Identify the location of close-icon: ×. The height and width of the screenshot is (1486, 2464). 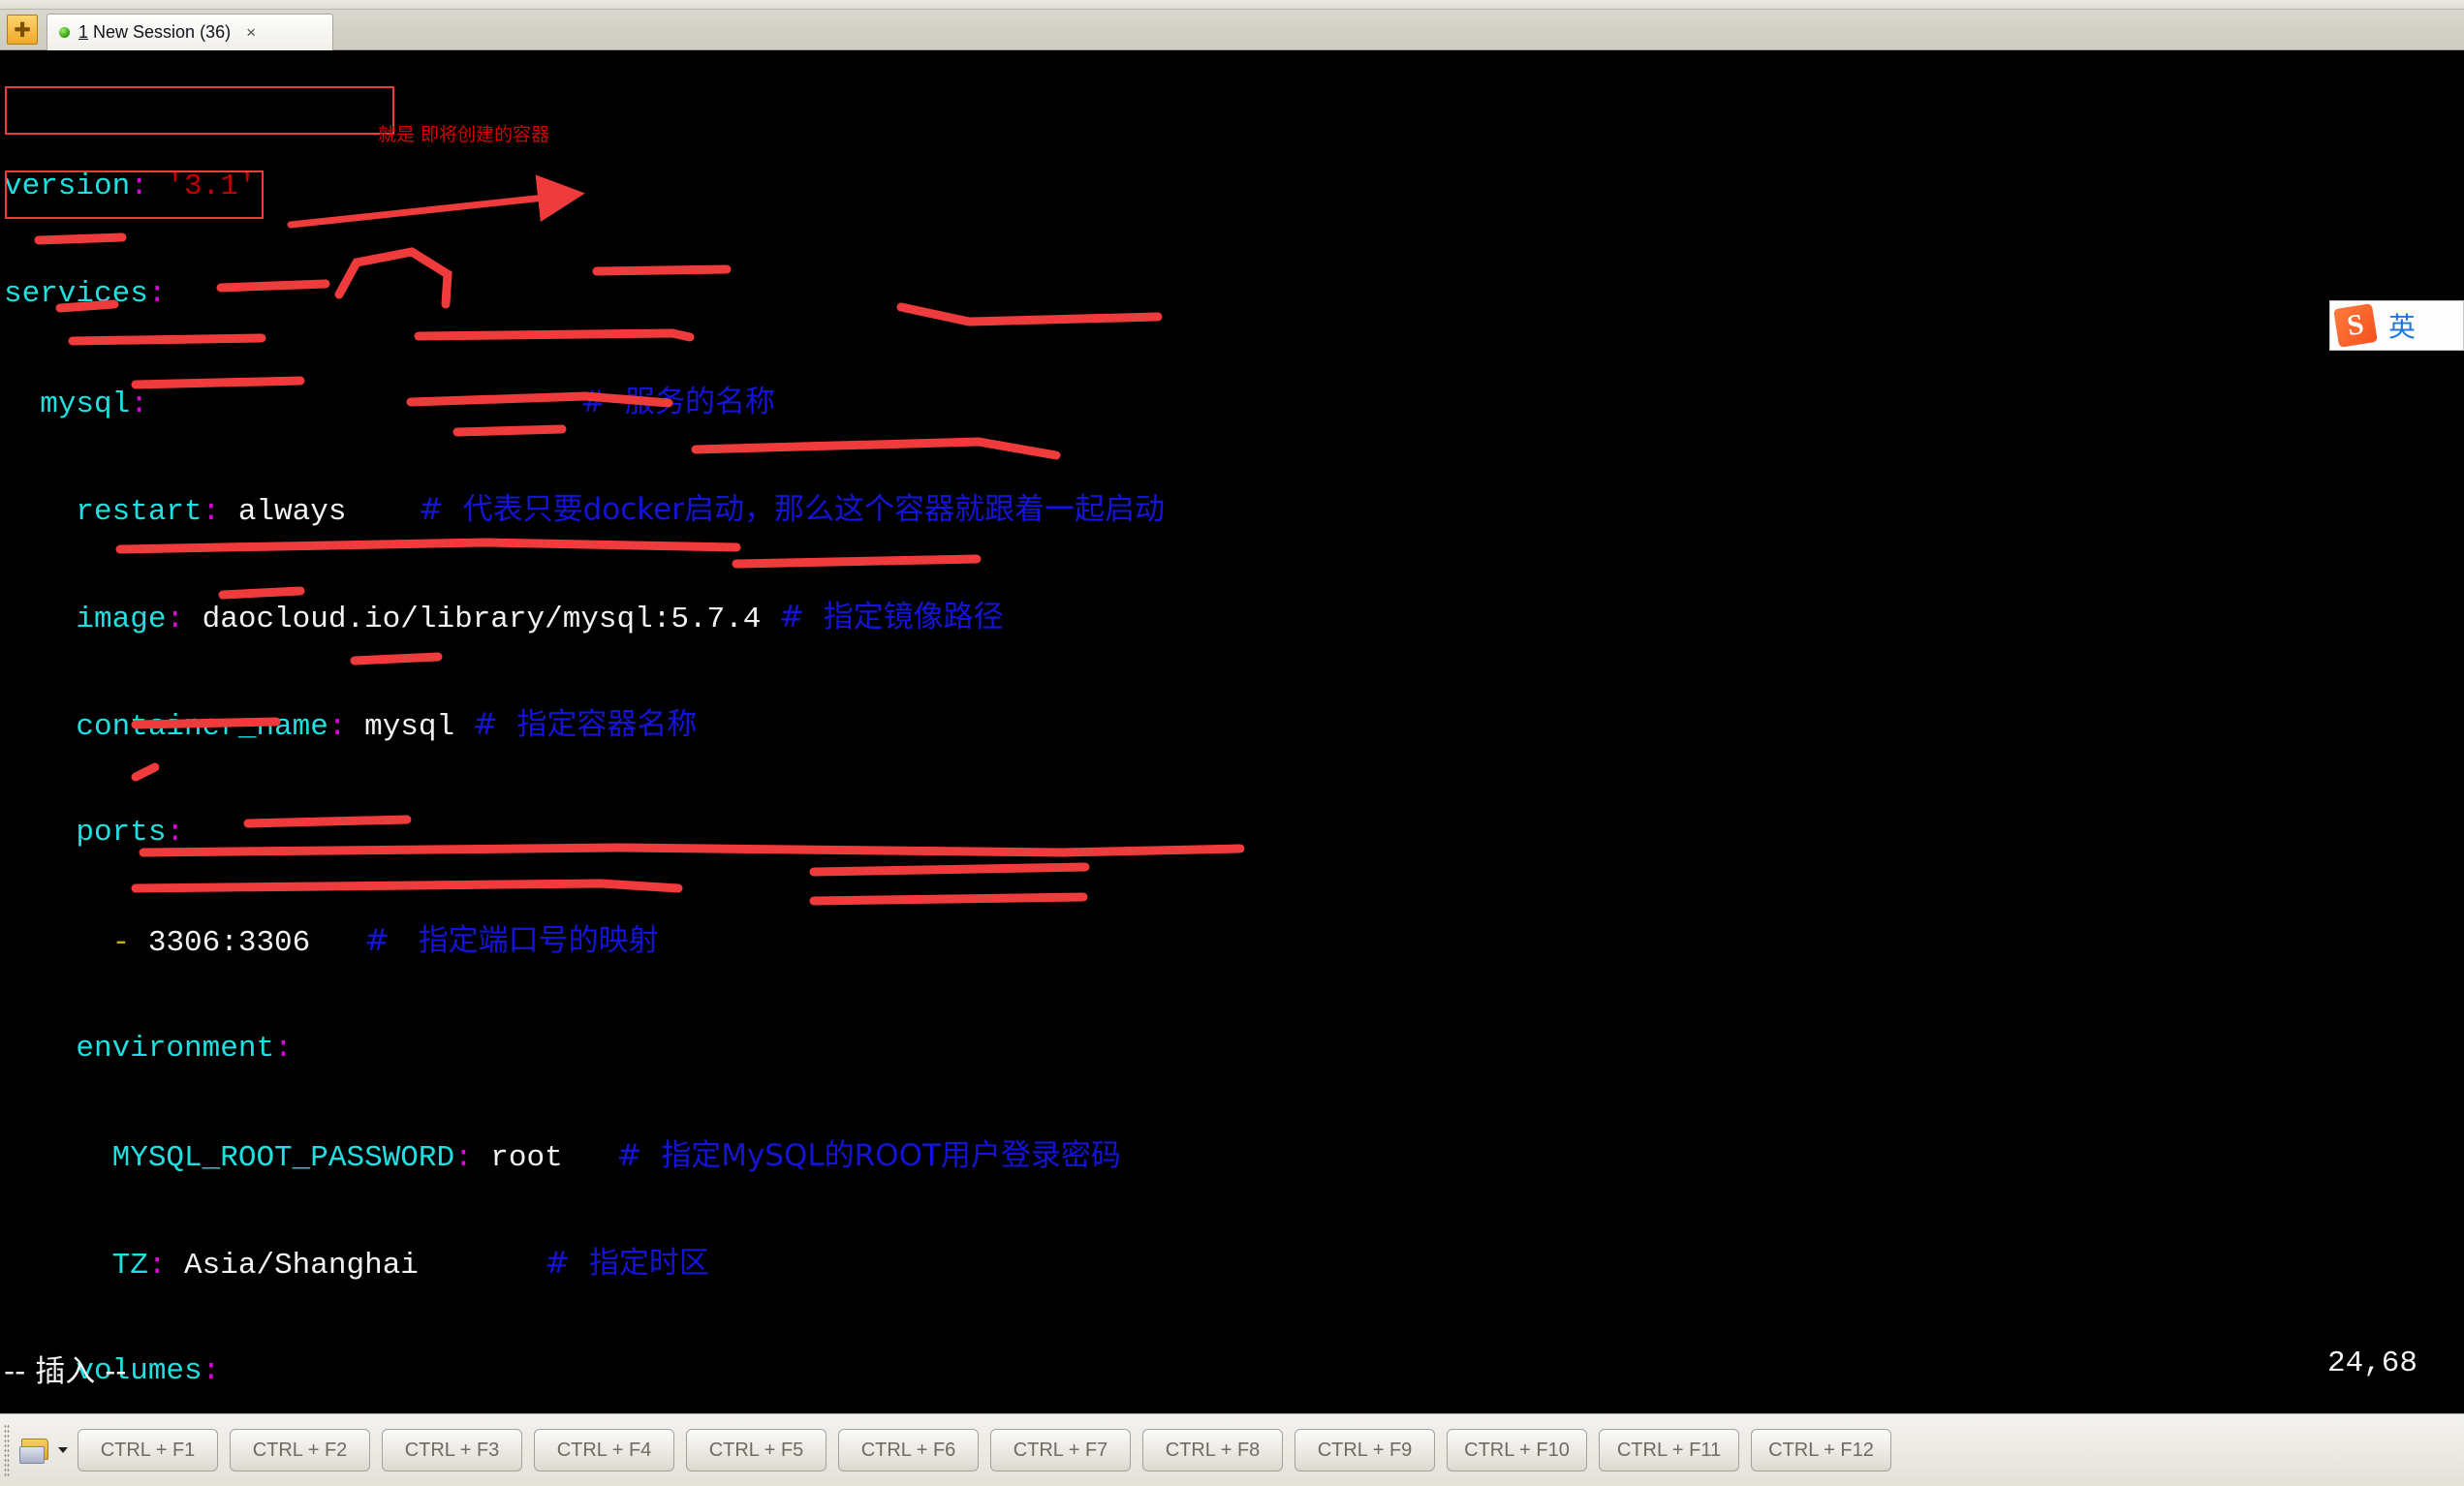
(251, 32).